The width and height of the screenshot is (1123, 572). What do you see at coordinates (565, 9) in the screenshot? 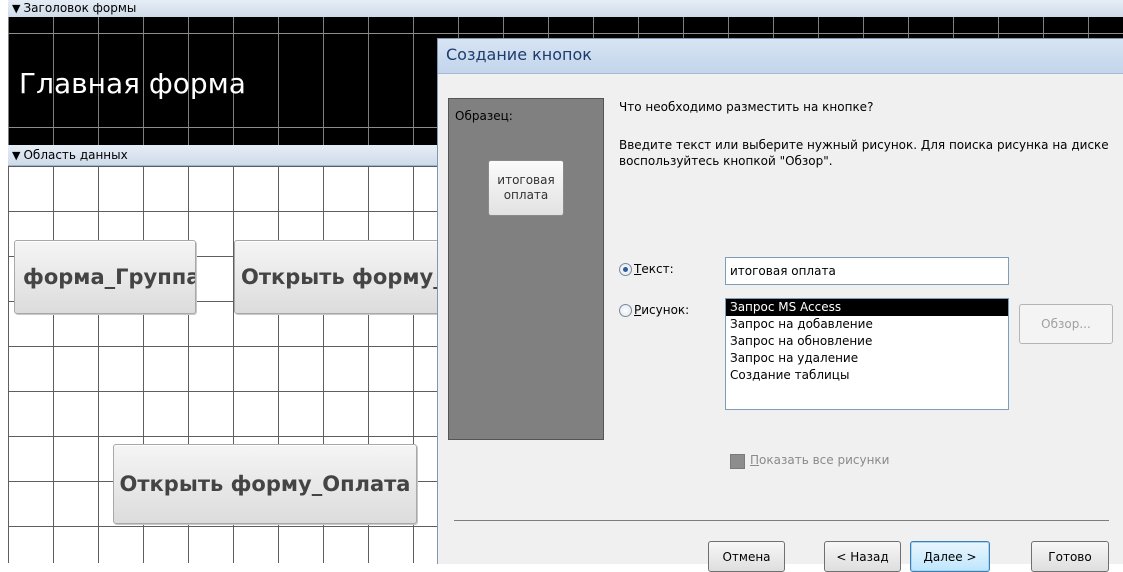
I see `form-header-section-bar: ▼ Заголовок формы` at bounding box center [565, 9].